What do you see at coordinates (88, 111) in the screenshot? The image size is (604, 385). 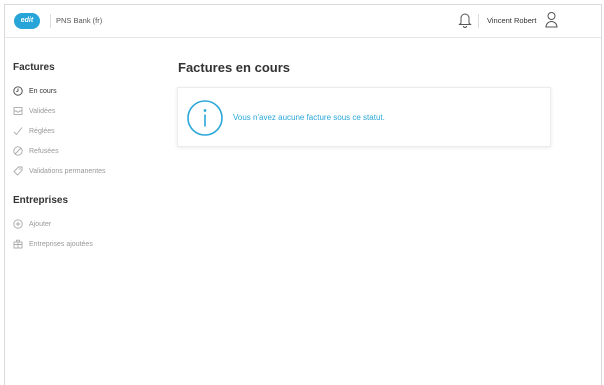 I see `sidebar-item-validees: Validées` at bounding box center [88, 111].